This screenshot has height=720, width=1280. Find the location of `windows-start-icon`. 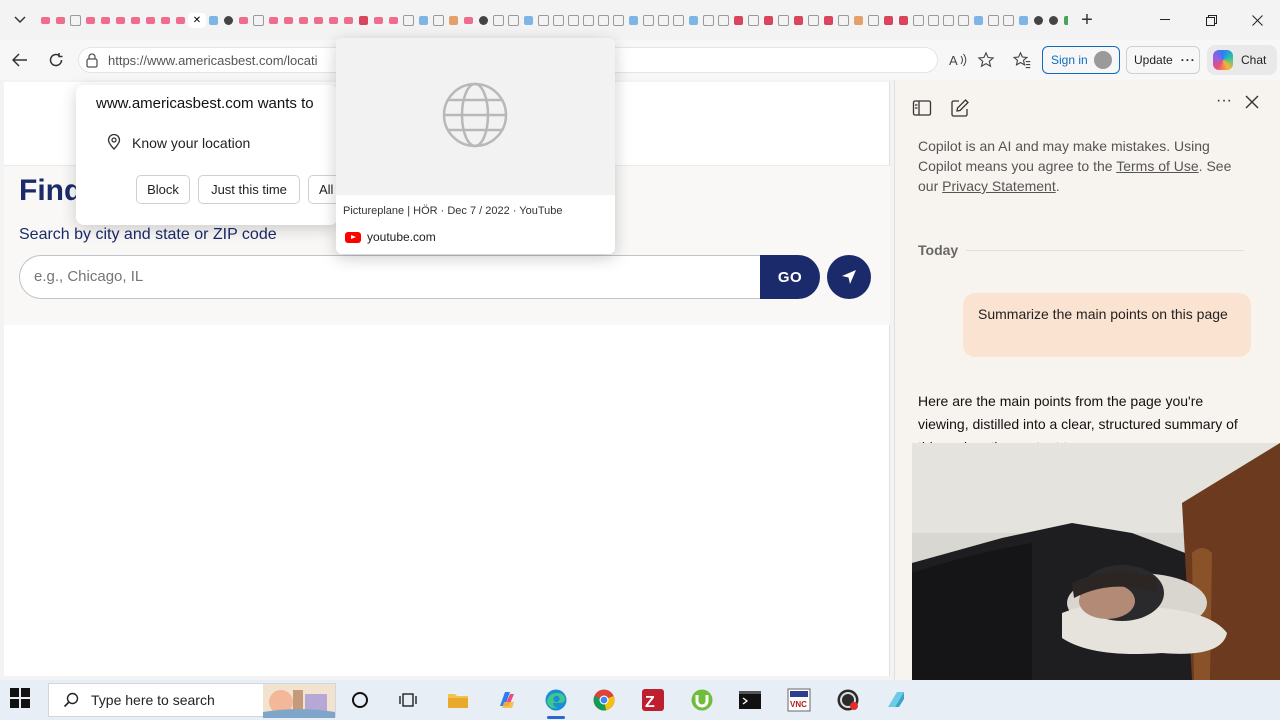

windows-start-icon is located at coordinates (22, 700).